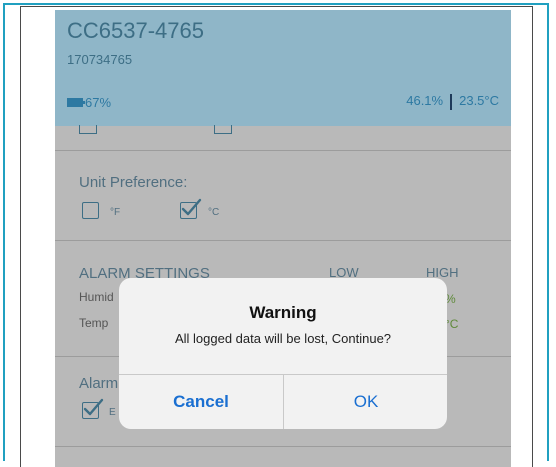 The width and height of the screenshot is (556, 467). Describe the element at coordinates (94, 323) in the screenshot. I see `temperature-row-label: Temp` at that location.